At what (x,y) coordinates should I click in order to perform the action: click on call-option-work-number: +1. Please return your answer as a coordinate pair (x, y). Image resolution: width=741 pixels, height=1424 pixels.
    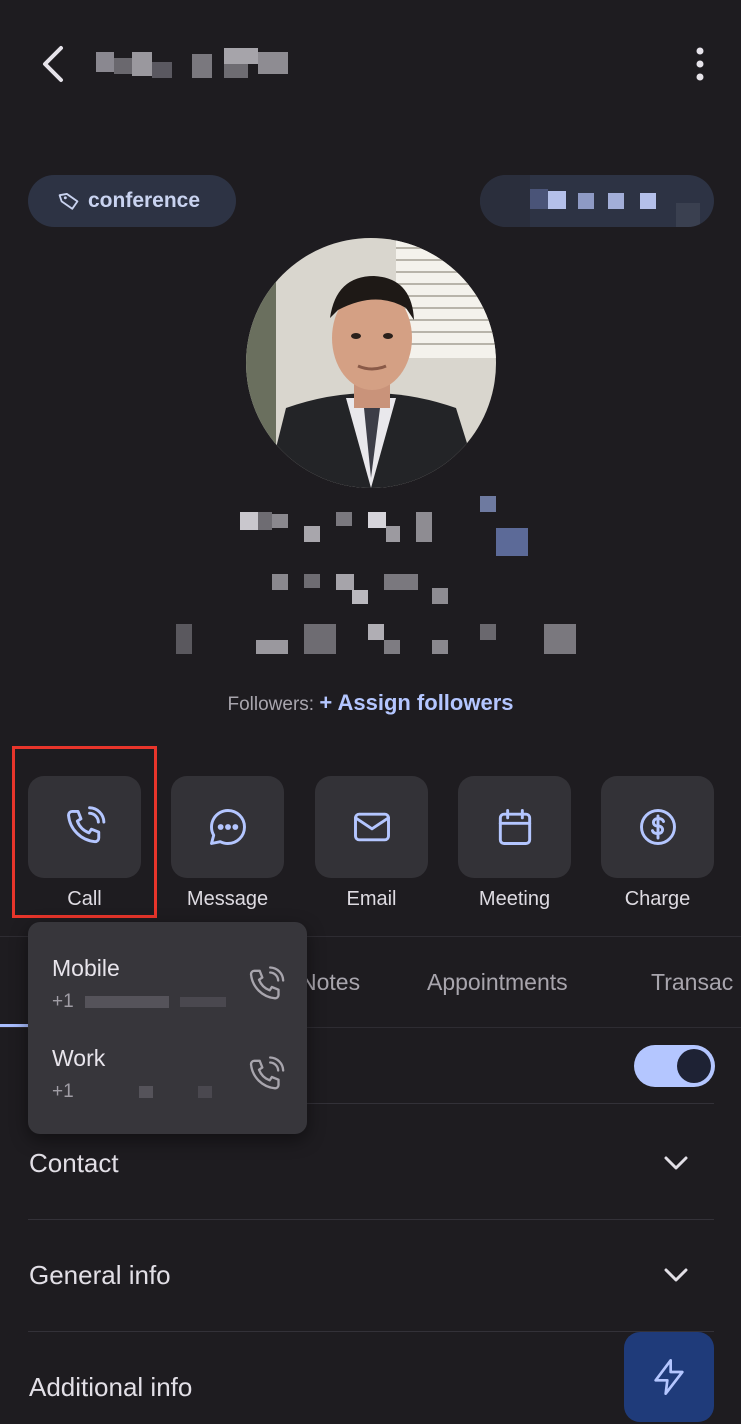
    Looking at the image, I should click on (132, 1092).